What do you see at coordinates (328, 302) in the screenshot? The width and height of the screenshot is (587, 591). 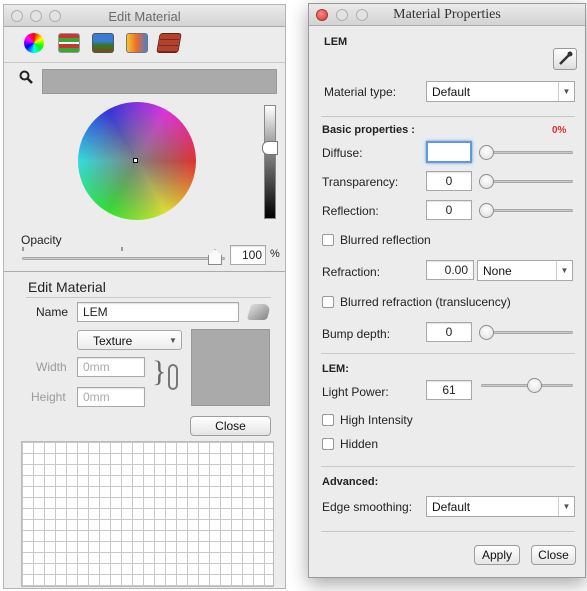 I see `blurred-refraction-checkbox` at bounding box center [328, 302].